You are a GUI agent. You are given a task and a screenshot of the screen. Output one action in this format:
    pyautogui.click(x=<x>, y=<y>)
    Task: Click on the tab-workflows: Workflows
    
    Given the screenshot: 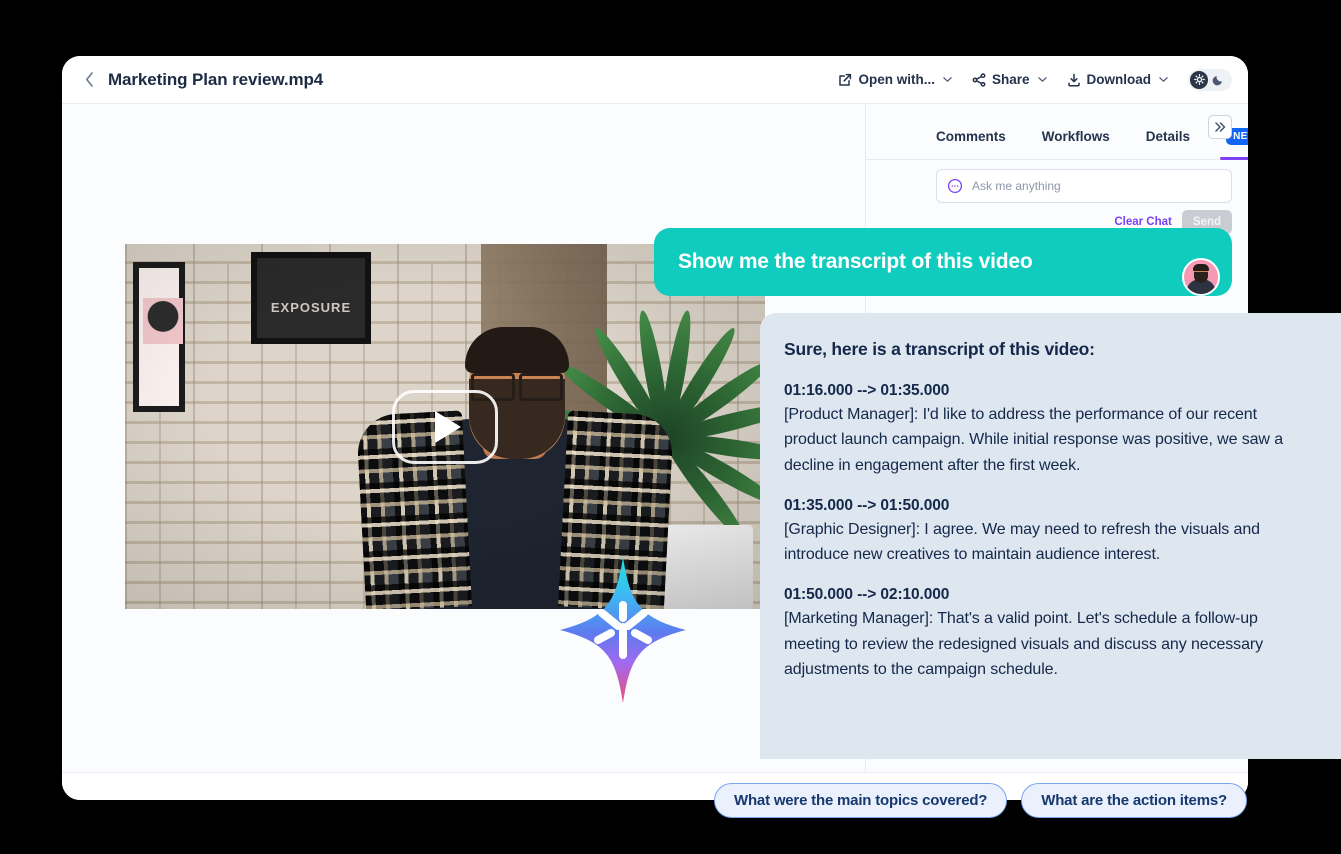 What is the action you would take?
    pyautogui.click(x=1076, y=137)
    